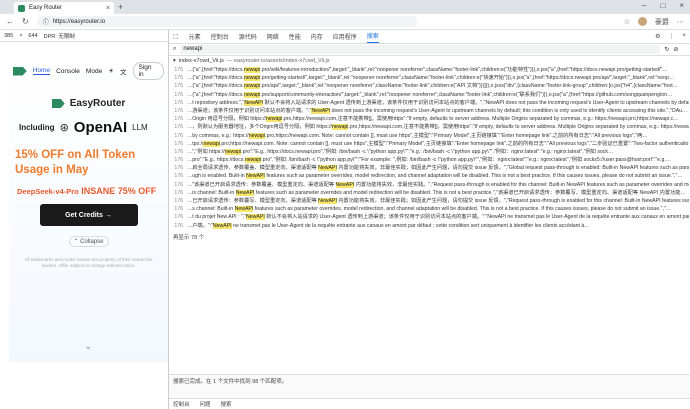  Describe the element at coordinates (226, 404) in the screenshot. I see `drawer-tab-search: 搜索` at that location.